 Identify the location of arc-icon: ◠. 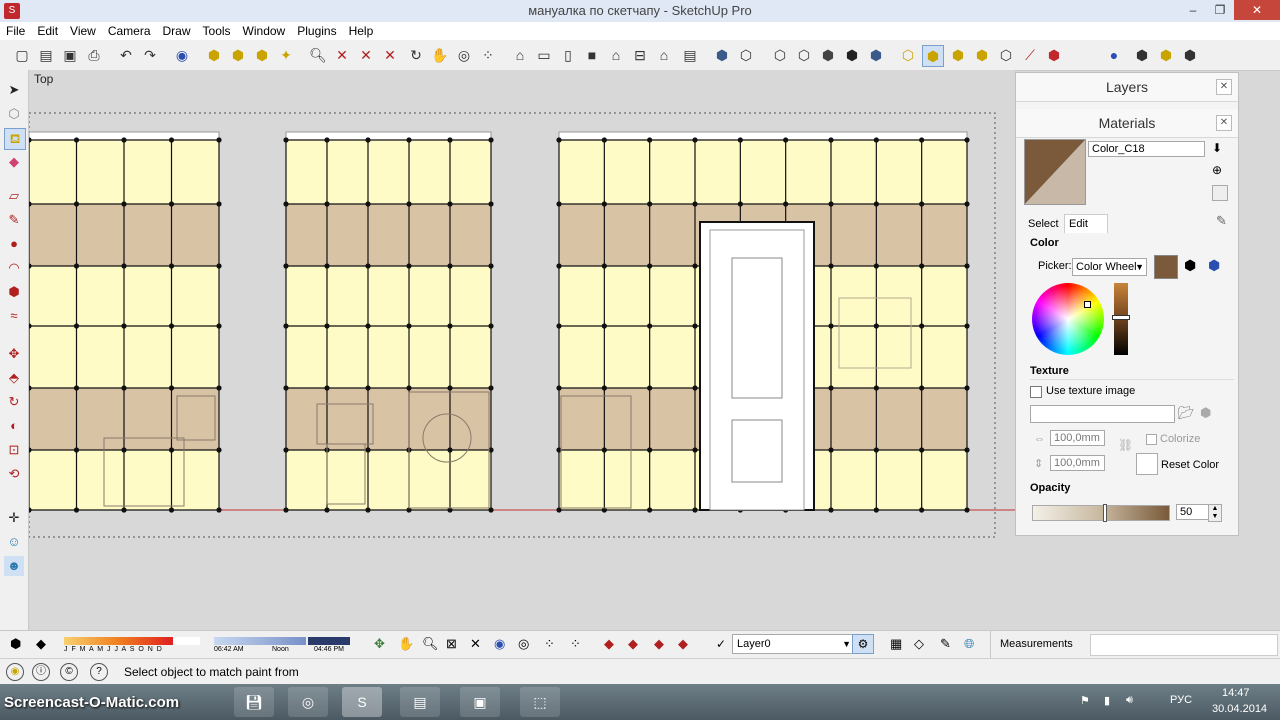
(14, 268).